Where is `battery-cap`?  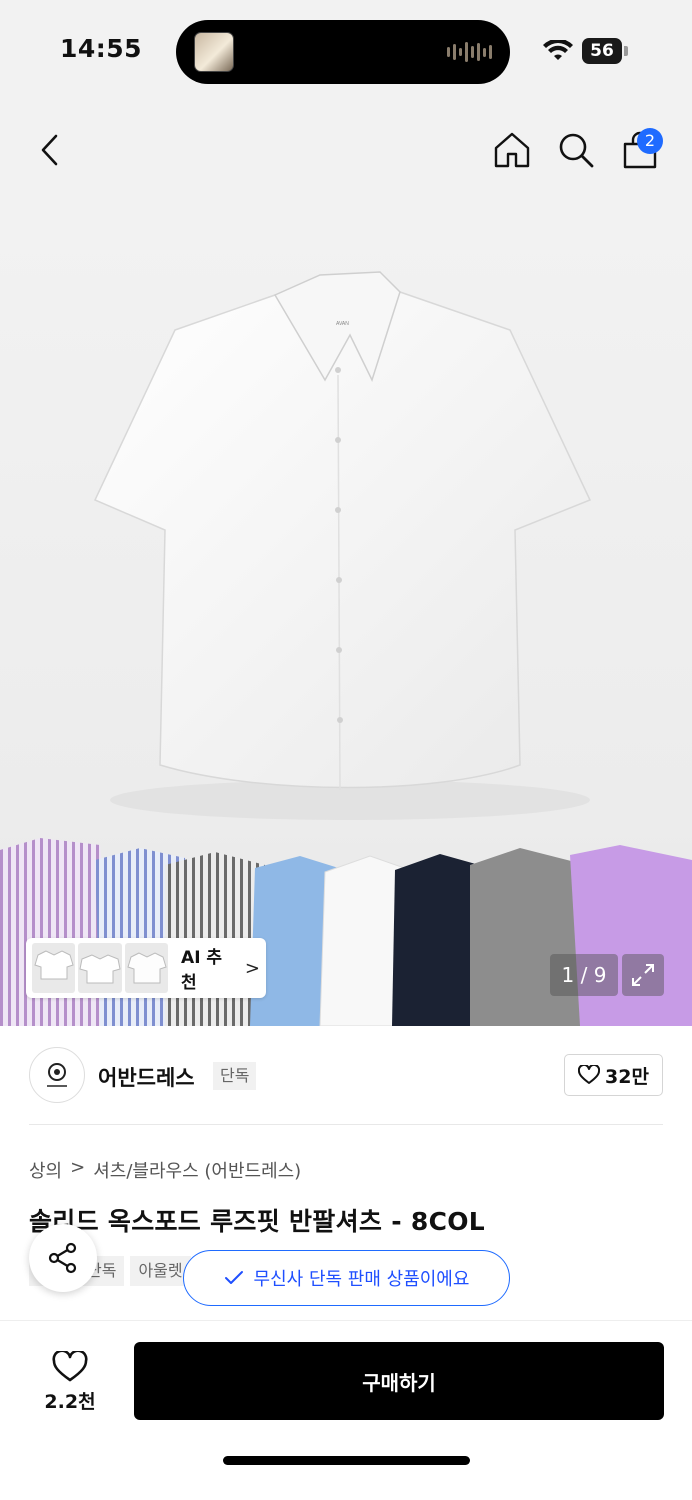
battery-cap is located at coordinates (626, 51).